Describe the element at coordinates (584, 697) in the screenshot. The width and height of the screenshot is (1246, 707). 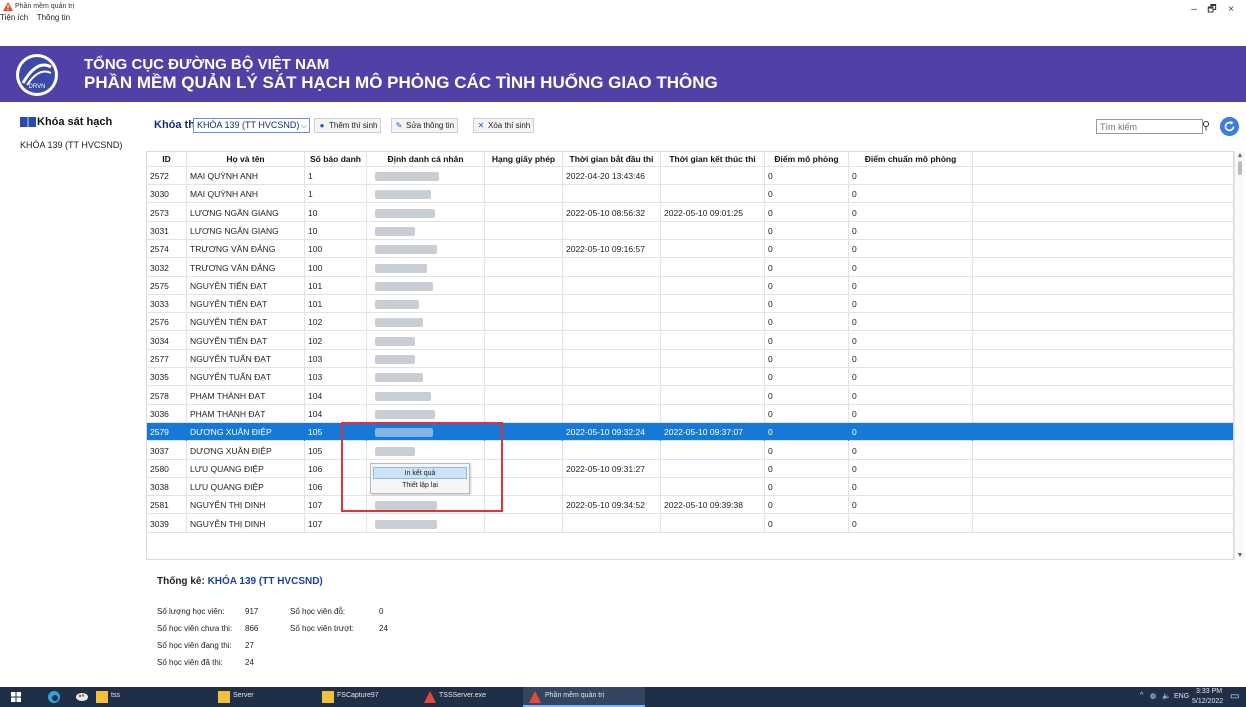
I see `taskbar-item-admin-app: Phần mềm quản trị` at that location.